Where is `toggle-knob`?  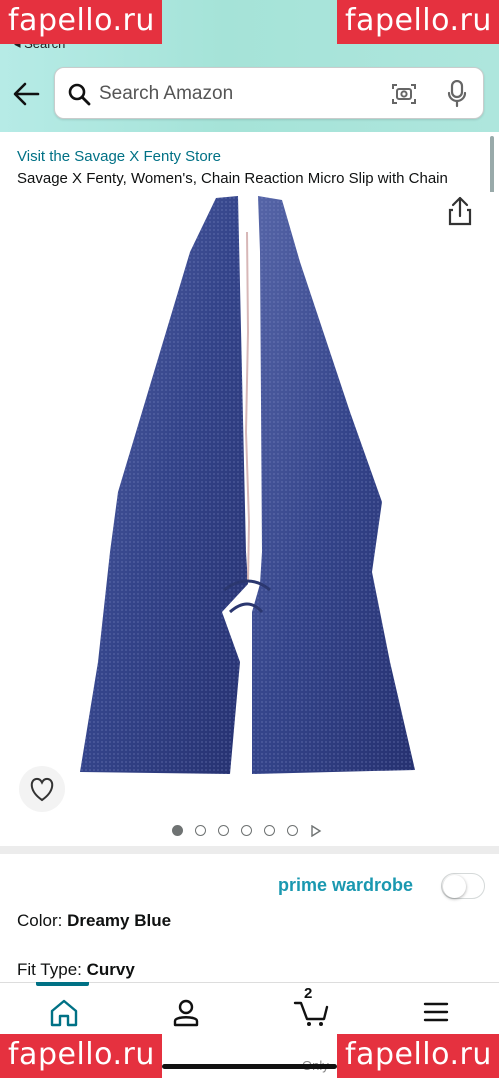 toggle-knob is located at coordinates (454, 886).